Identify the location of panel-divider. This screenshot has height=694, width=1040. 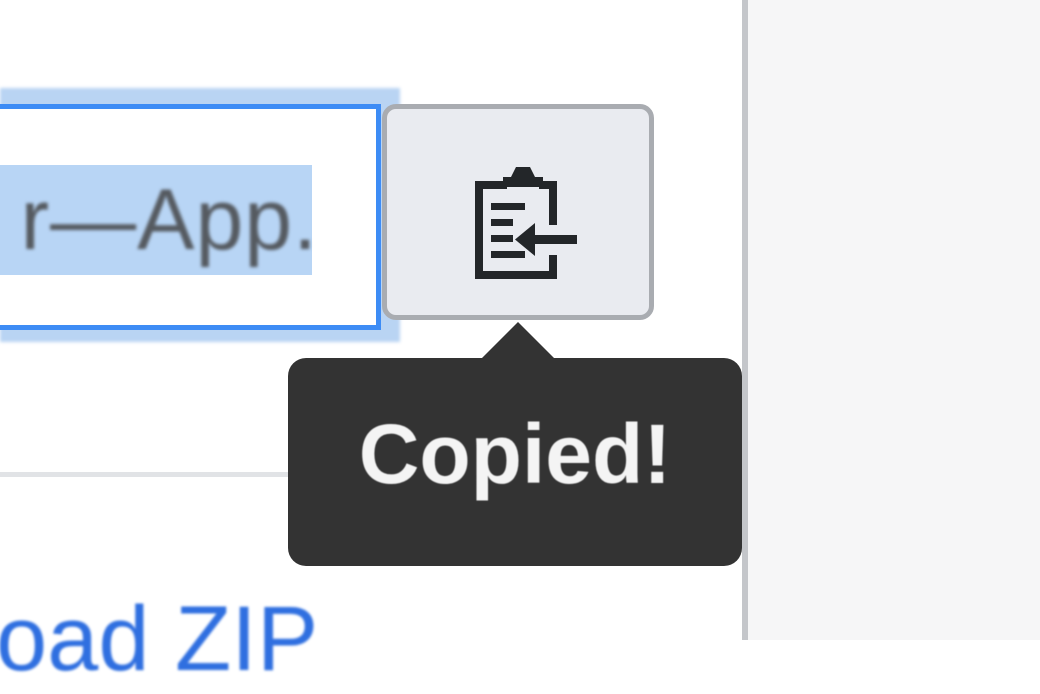
(745, 320).